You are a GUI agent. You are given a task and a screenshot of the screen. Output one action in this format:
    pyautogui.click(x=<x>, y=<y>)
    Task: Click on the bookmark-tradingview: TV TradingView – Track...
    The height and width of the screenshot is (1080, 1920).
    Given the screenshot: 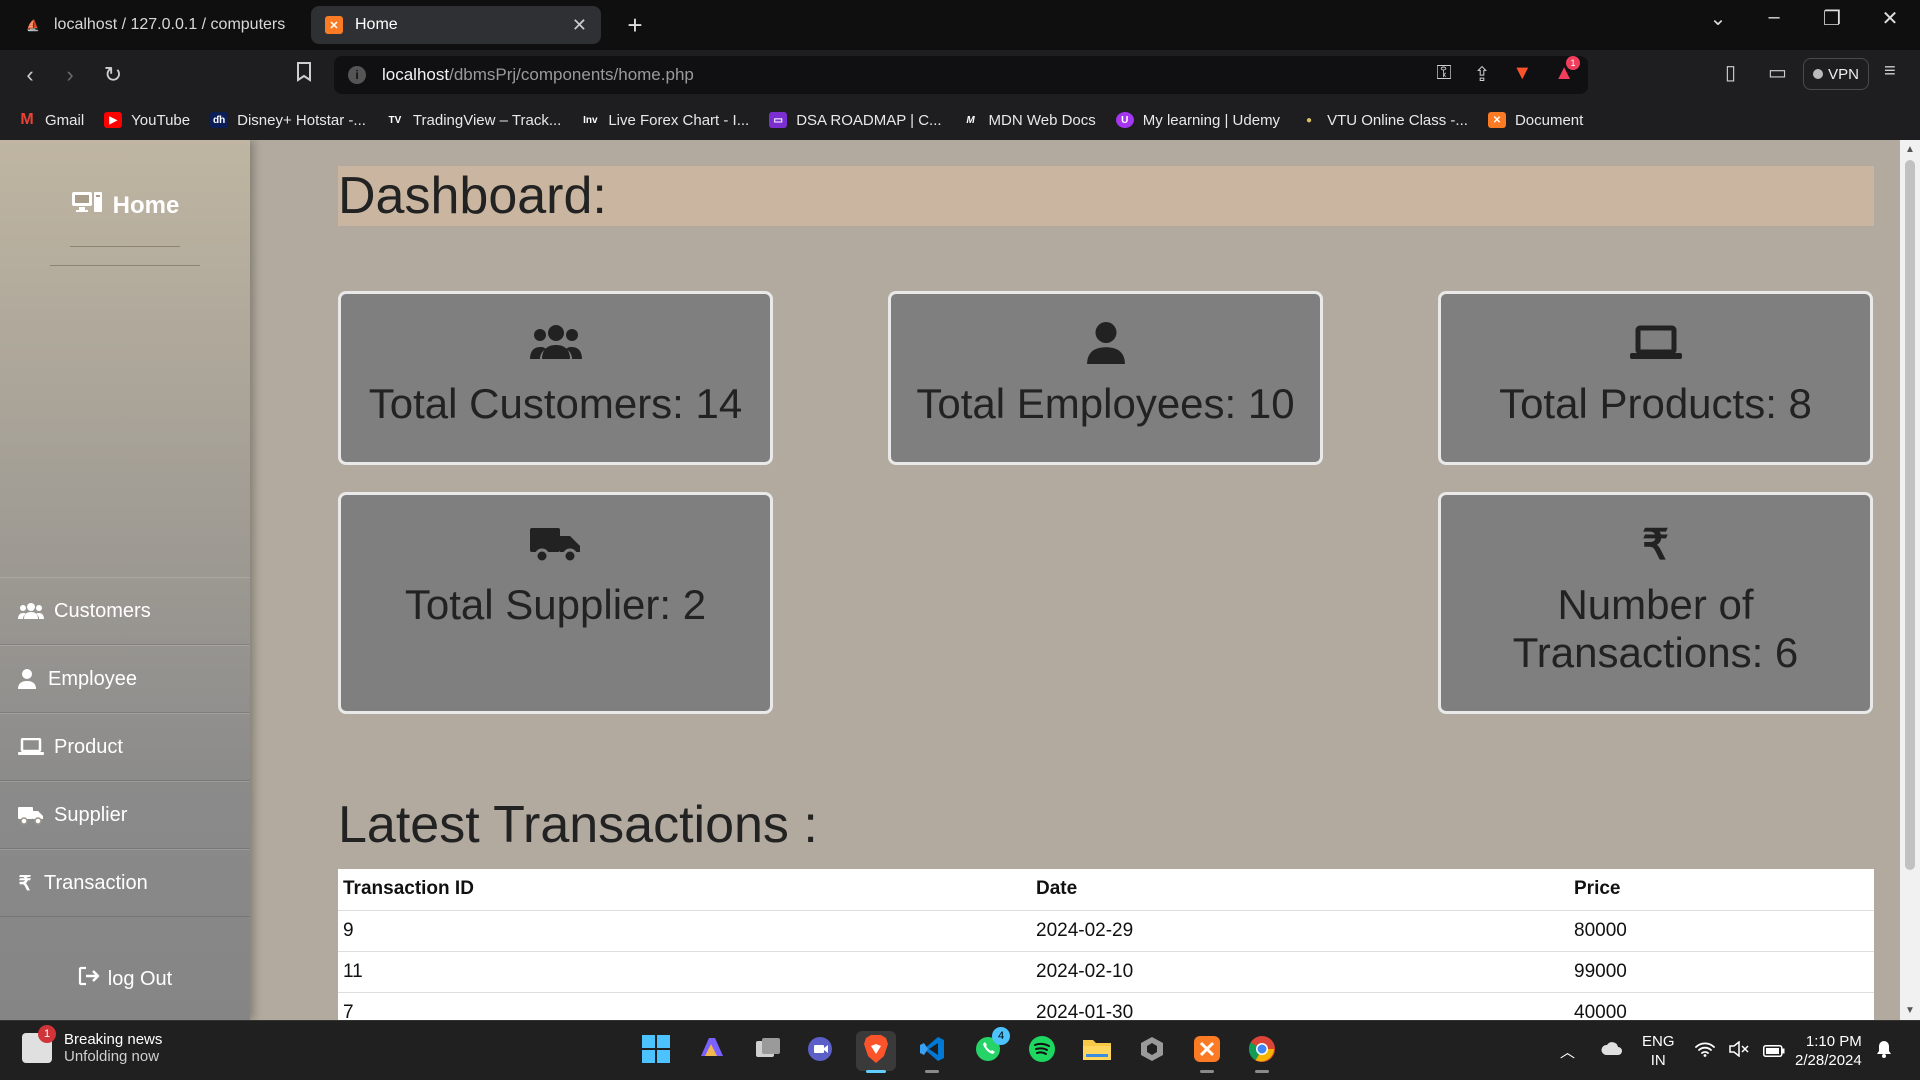 What is the action you would take?
    pyautogui.click(x=474, y=120)
    